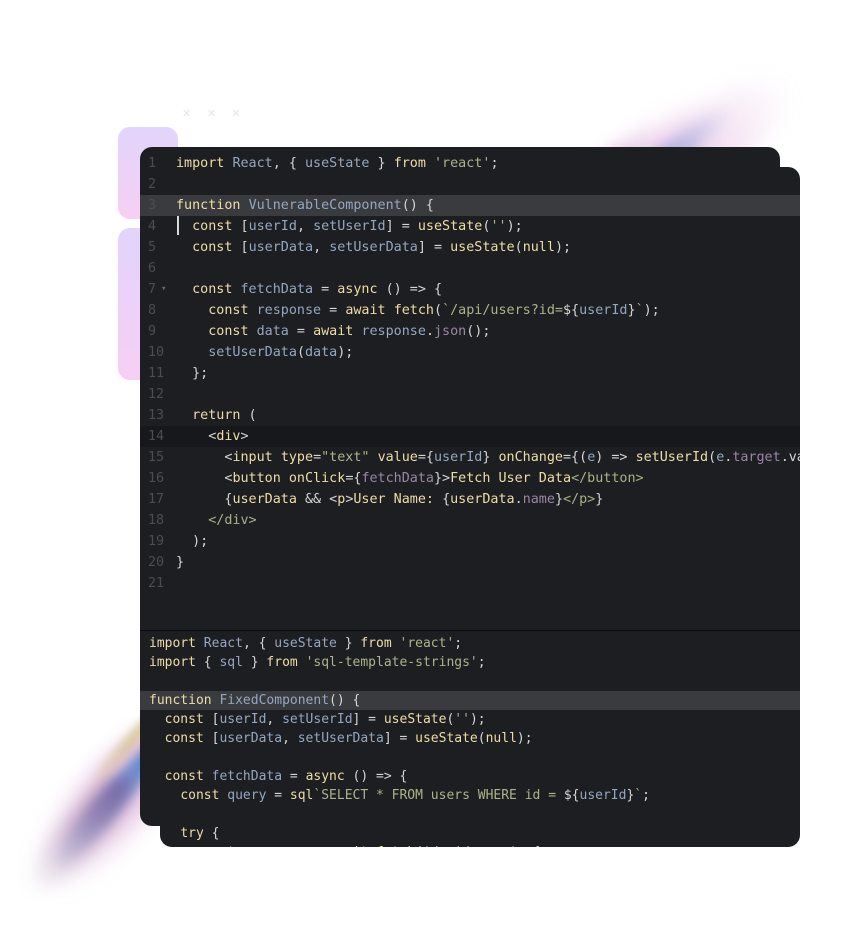  What do you see at coordinates (216, 520) in the screenshot?
I see `code-text: </div>` at bounding box center [216, 520].